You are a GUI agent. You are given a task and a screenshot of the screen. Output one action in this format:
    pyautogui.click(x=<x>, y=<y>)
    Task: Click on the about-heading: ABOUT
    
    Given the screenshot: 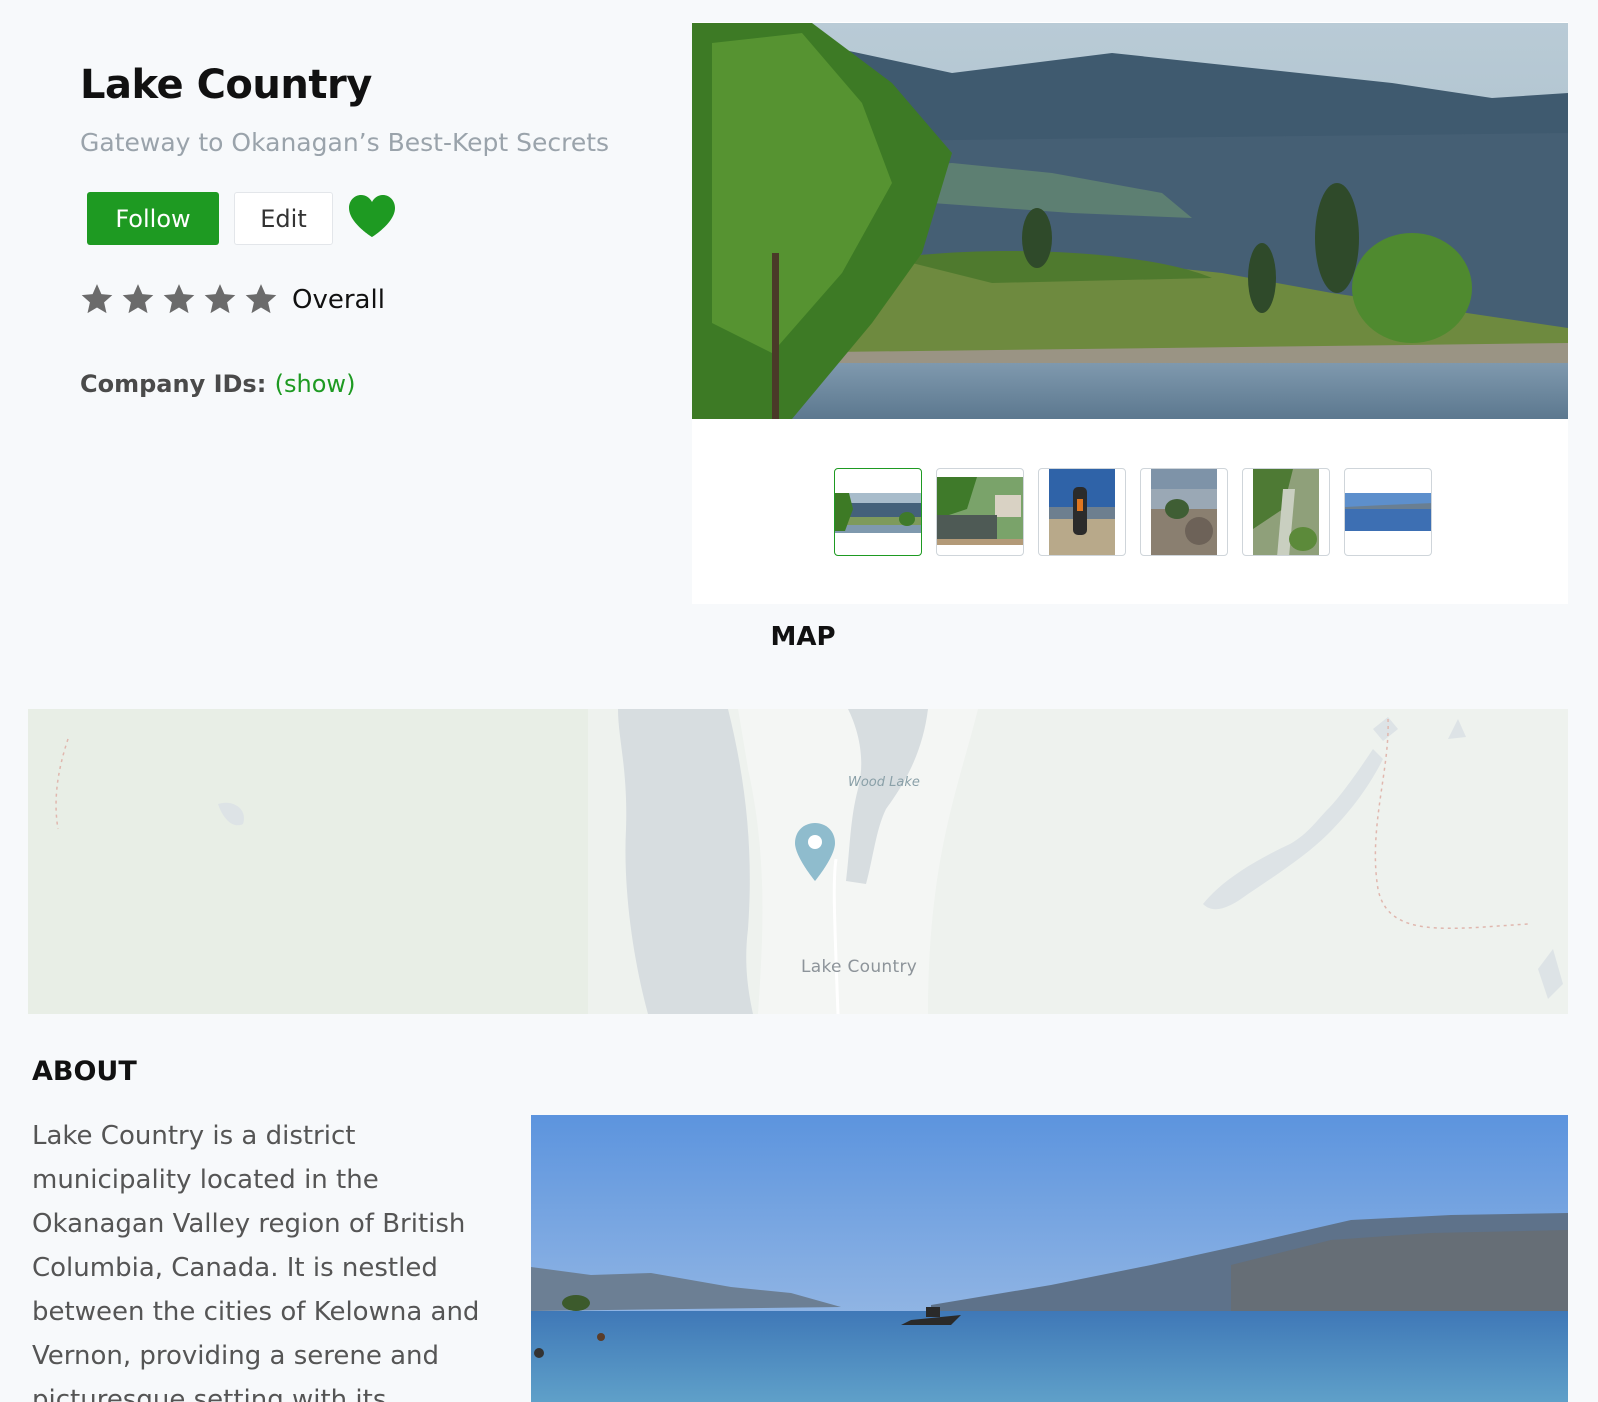 What is the action you would take?
    pyautogui.click(x=84, y=1071)
    